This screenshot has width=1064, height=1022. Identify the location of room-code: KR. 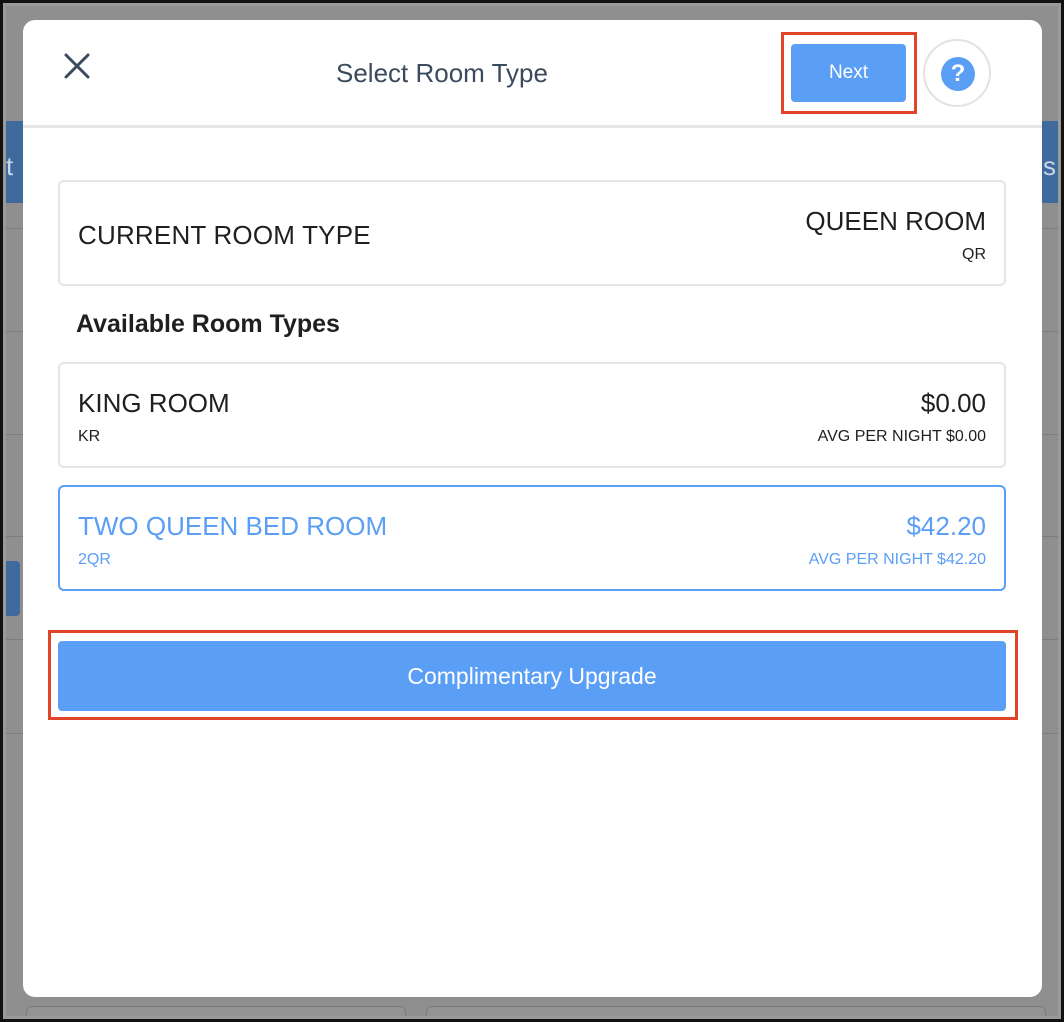
(89, 436).